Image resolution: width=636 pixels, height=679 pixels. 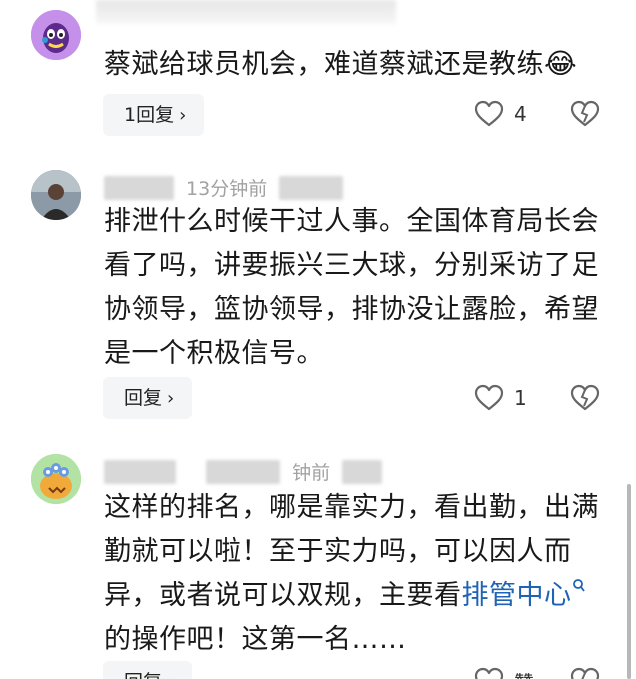 What do you see at coordinates (520, 114) in the screenshot?
I see `like-count: 4` at bounding box center [520, 114].